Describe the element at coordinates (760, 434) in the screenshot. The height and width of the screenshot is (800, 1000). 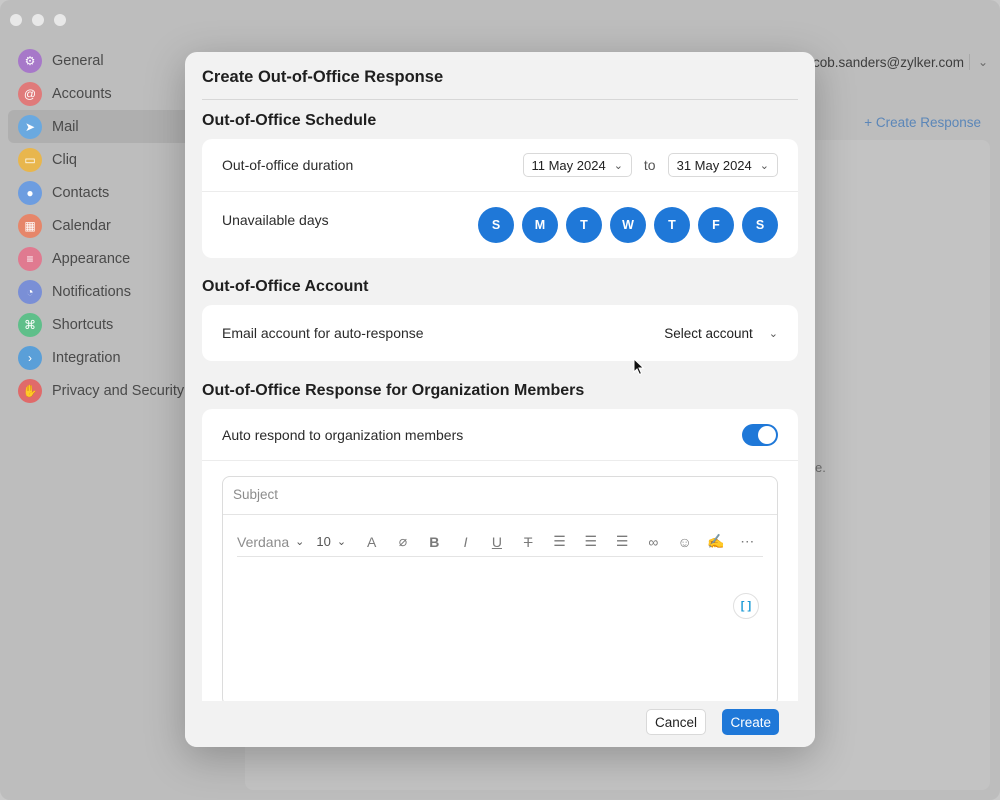
I see `auto-respond-toggle` at that location.